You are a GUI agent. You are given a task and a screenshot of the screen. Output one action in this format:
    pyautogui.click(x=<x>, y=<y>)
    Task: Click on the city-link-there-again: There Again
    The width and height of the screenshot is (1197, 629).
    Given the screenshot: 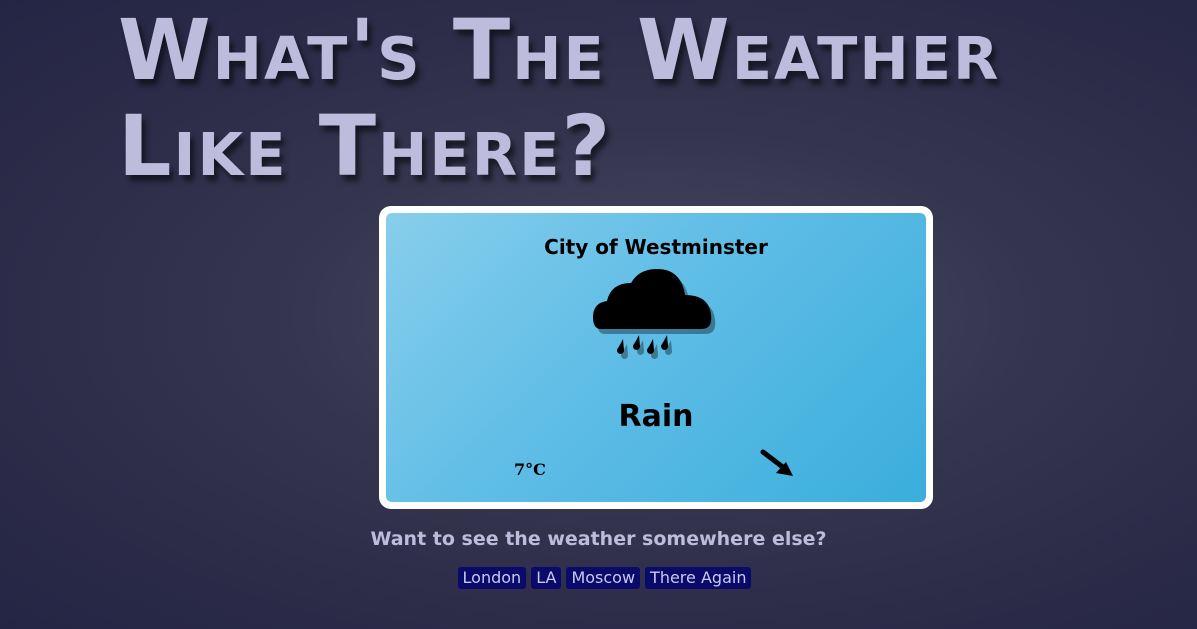 What is the action you would take?
    pyautogui.click(x=698, y=578)
    